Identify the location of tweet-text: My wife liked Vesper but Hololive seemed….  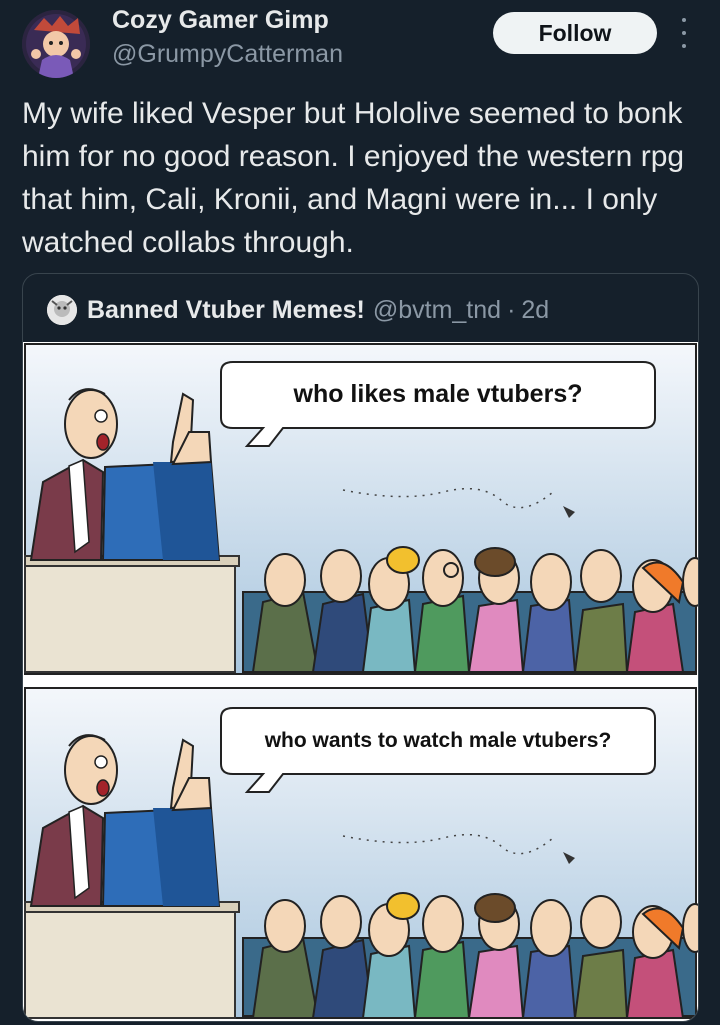
(353, 178).